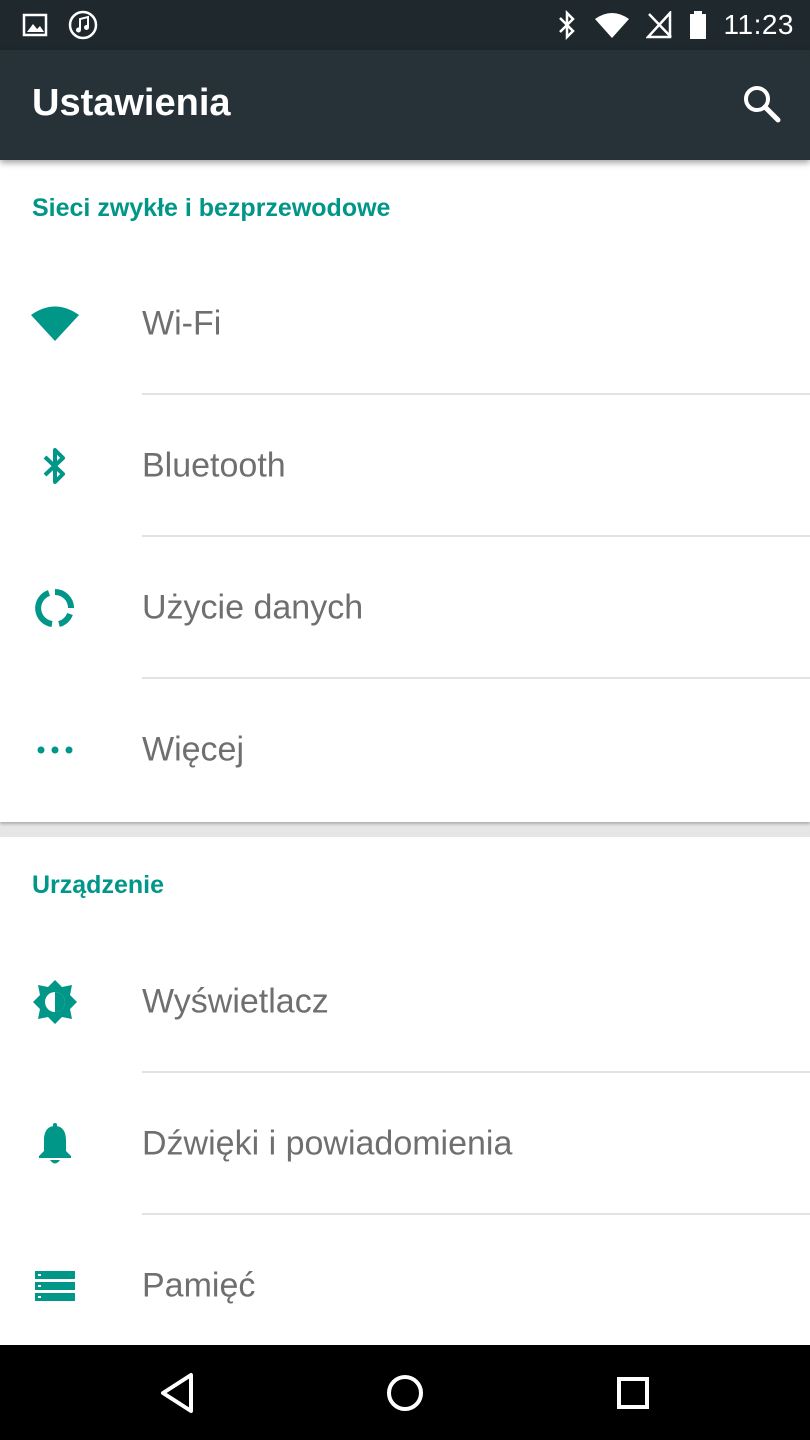 This screenshot has width=810, height=1440. I want to click on settings-item-label: Wi-Fi, so click(182, 323).